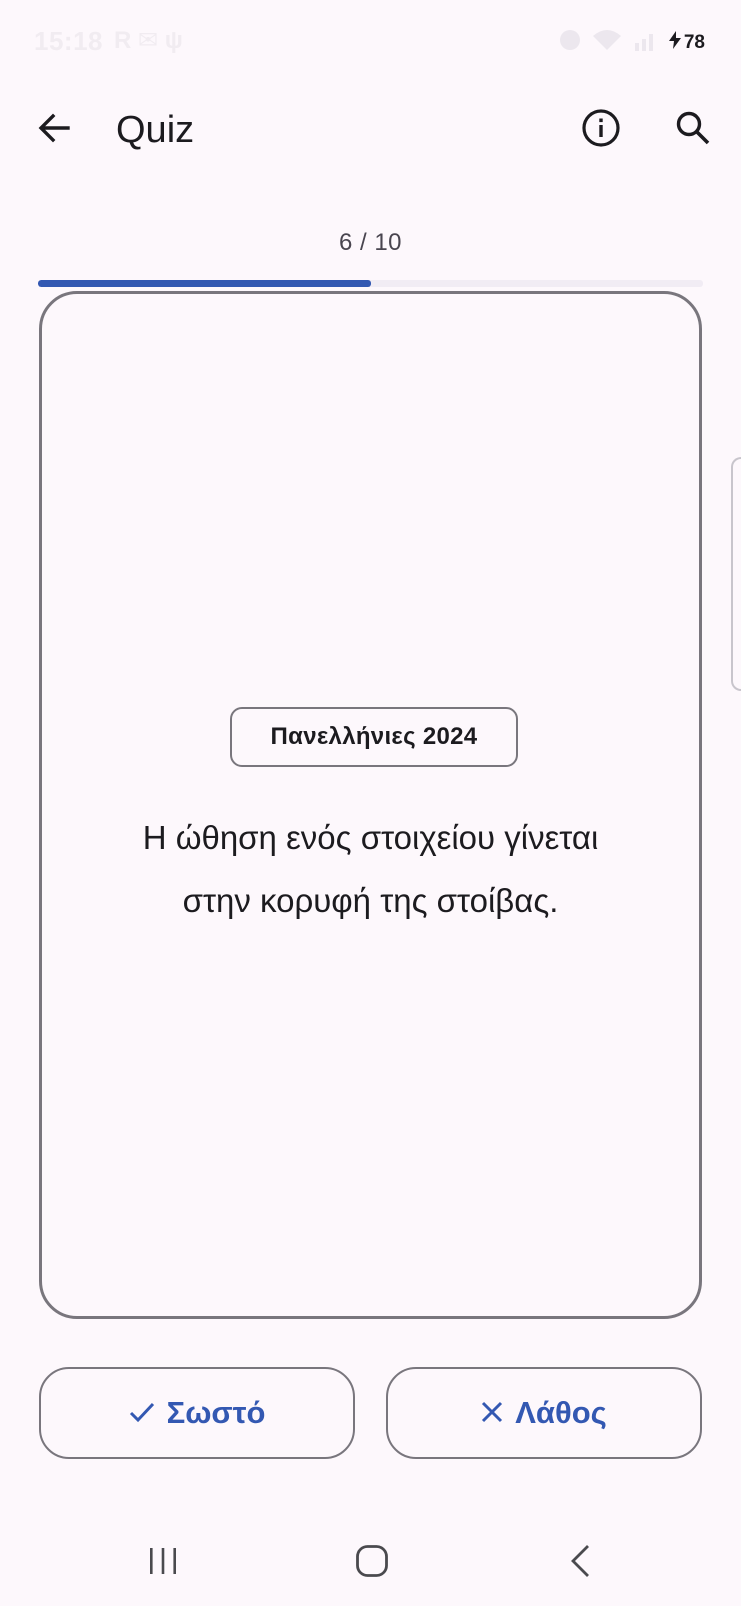 This screenshot has width=741, height=1606. What do you see at coordinates (561, 1412) in the screenshot?
I see `wrong-button-label: Λάθος` at bounding box center [561, 1412].